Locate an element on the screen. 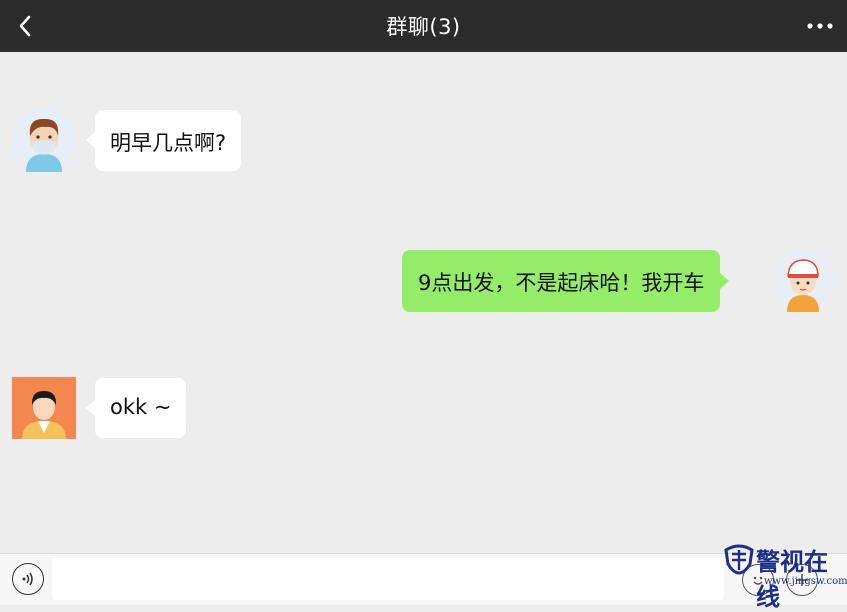 This screenshot has width=847, height=612. chat-title: 群聊(3) is located at coordinates (423, 27).